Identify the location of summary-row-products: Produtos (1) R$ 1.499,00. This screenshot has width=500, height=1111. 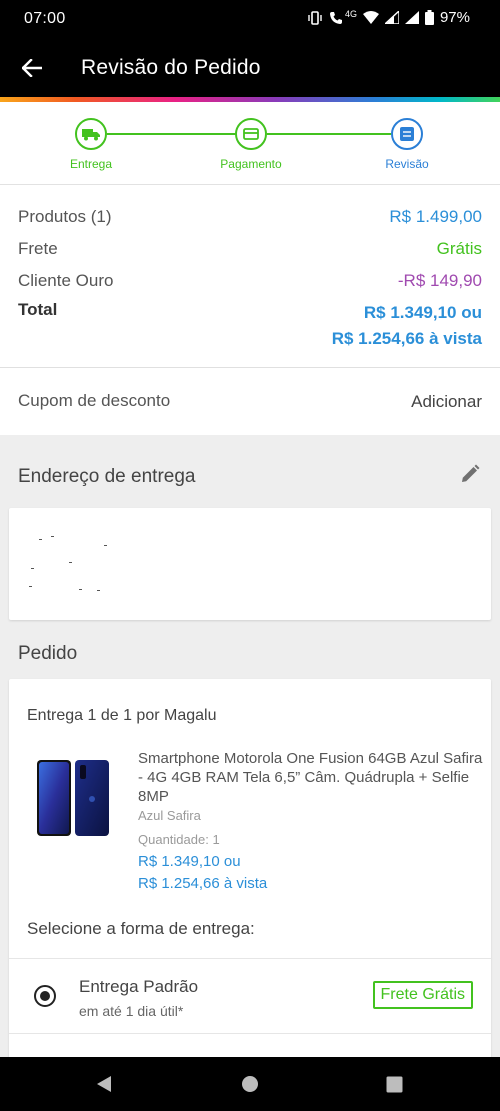
(250, 217).